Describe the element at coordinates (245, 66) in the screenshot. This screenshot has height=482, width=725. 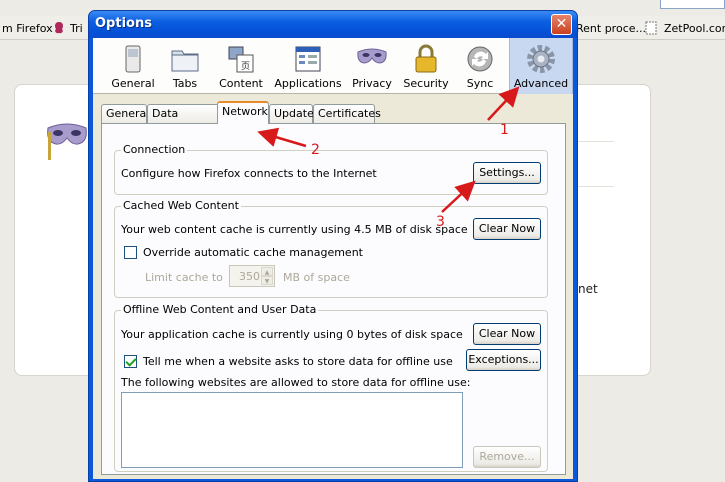
I see `svg-text: 页` at that location.